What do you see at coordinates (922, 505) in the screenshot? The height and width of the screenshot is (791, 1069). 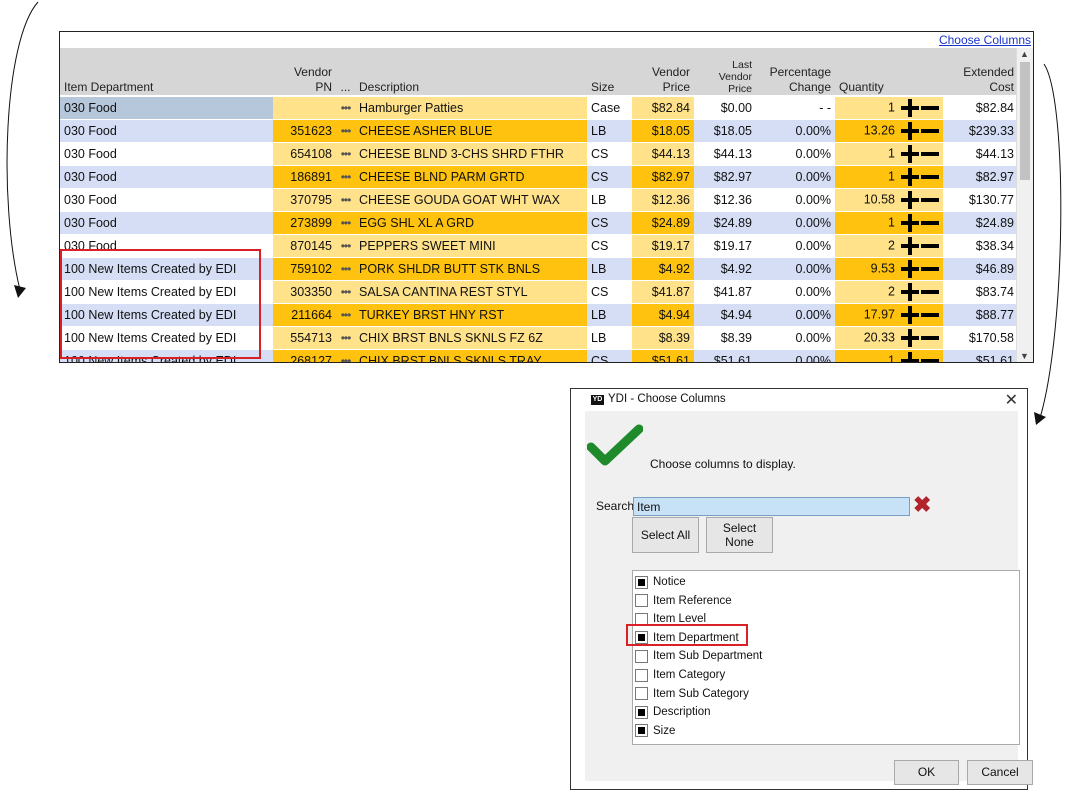 I see `clear-search-icon: ✖` at bounding box center [922, 505].